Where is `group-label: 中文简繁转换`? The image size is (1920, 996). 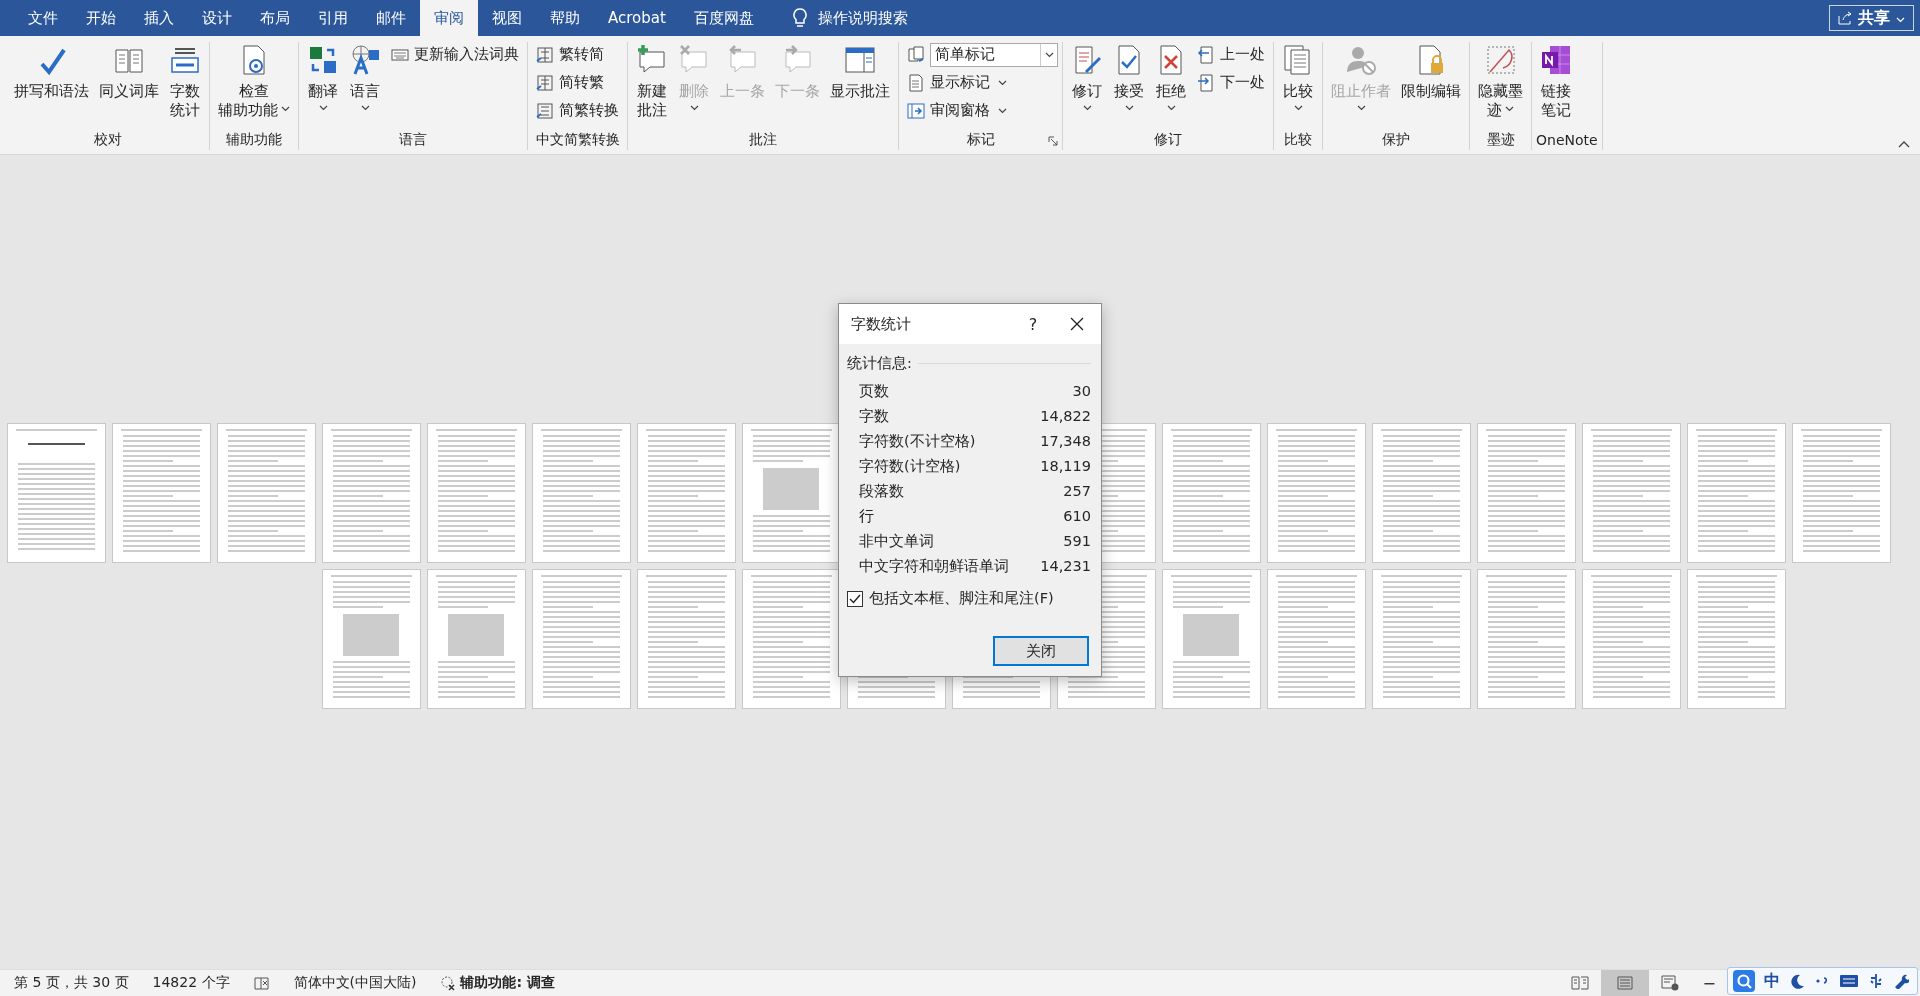
group-label: 中文简繁转换 is located at coordinates (577, 140).